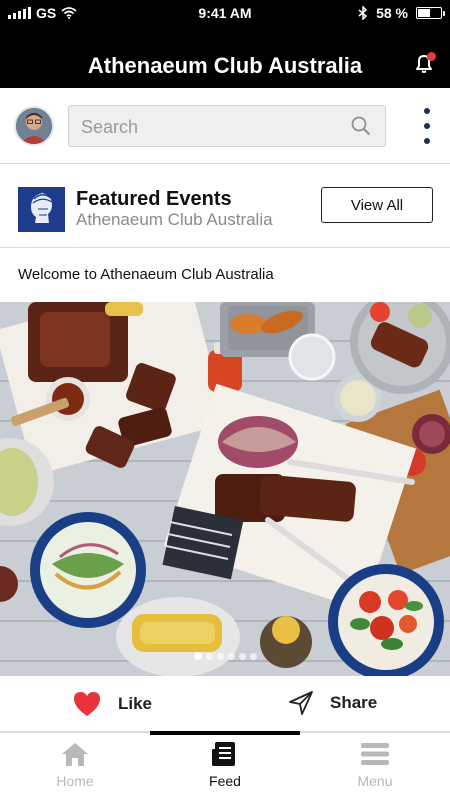 The width and height of the screenshot is (450, 800). I want to click on post-text: Welcome to Athenaeum Club Australia, so click(146, 274).